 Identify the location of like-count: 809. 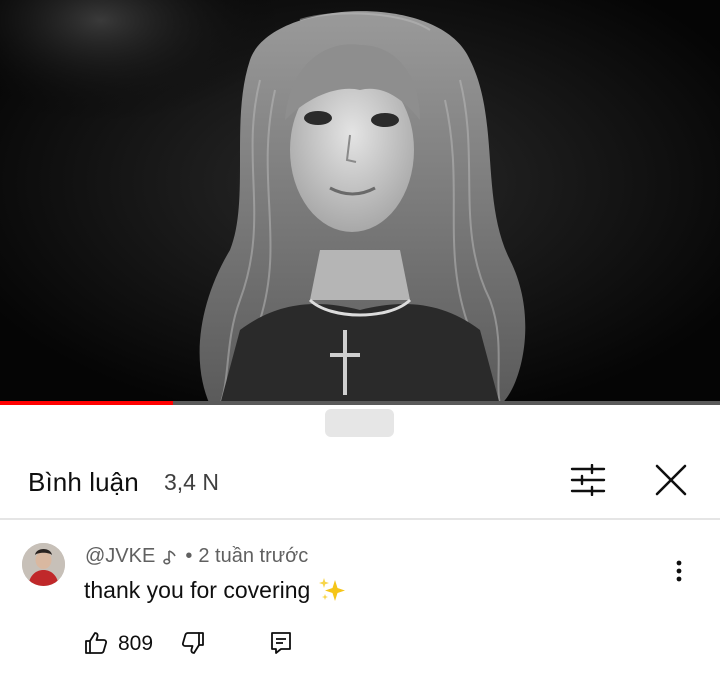
(136, 643).